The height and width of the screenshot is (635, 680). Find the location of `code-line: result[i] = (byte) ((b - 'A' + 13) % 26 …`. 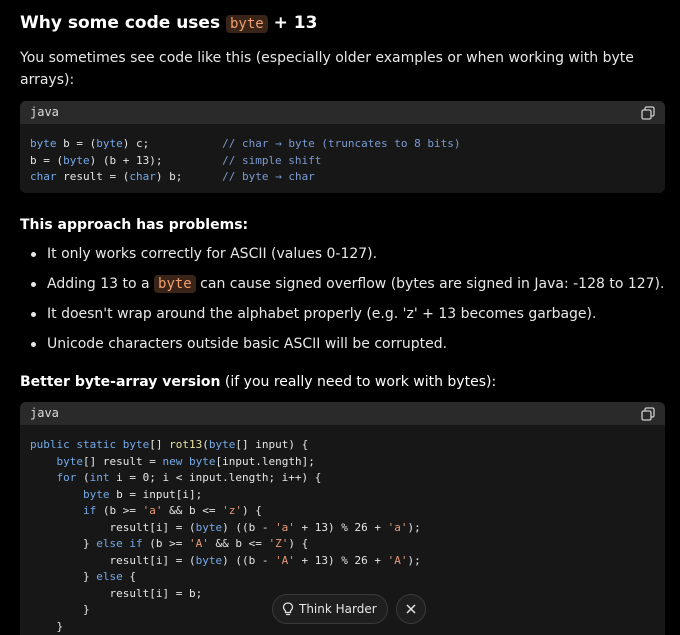

code-line: result[i] = (byte) ((b - 'A' + 13) % 26 … is located at coordinates (225, 560).